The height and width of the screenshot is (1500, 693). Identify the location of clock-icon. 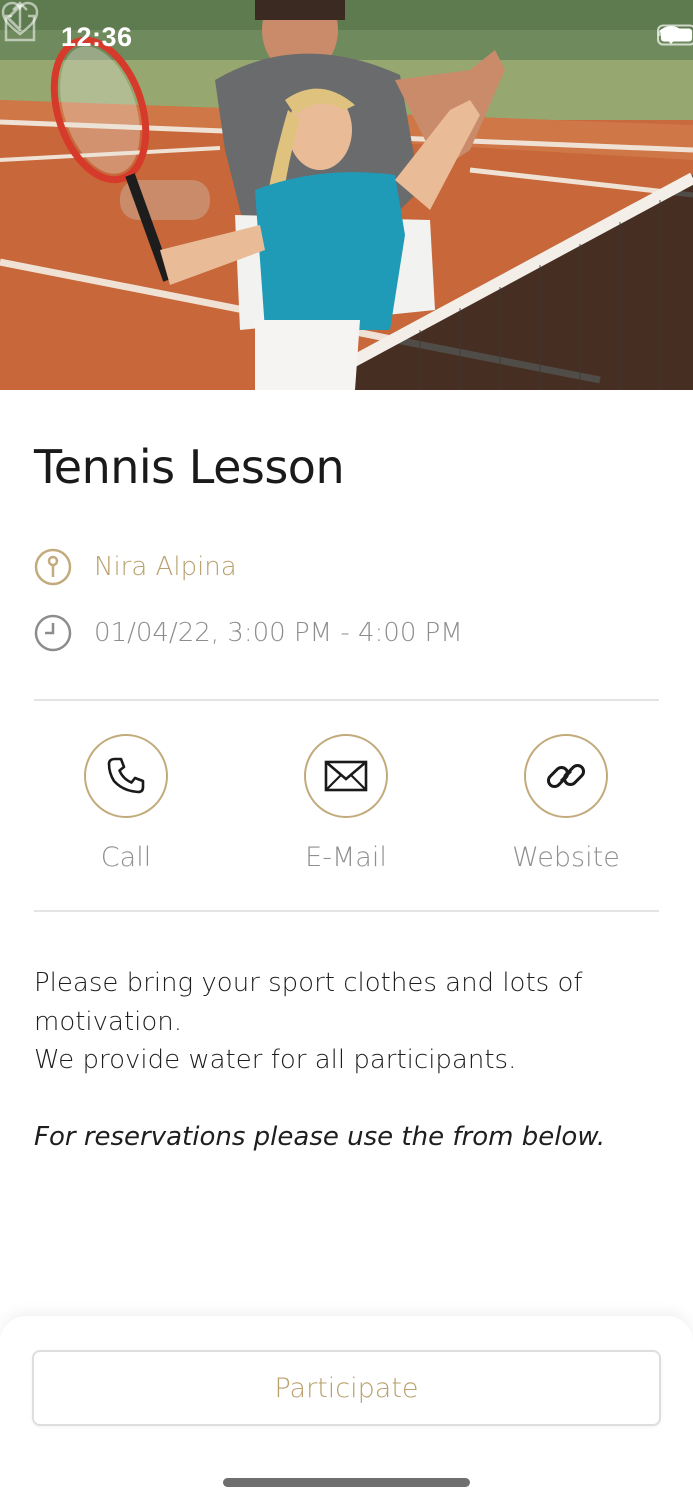
(53, 633).